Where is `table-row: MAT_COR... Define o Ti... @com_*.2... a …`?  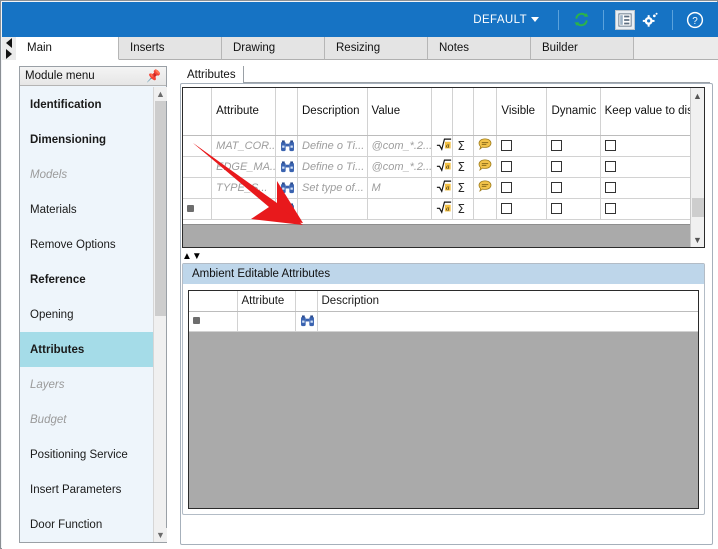 table-row: MAT_COR... Define o Ti... @com_*.2... a … is located at coordinates (443, 146).